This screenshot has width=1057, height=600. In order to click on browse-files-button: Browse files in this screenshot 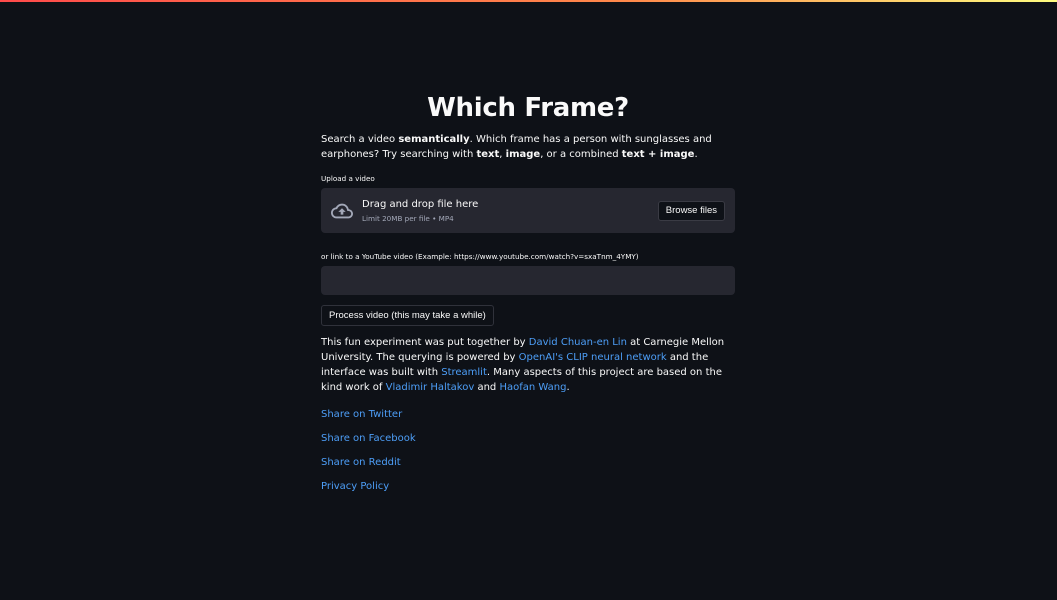, I will do `click(691, 211)`.